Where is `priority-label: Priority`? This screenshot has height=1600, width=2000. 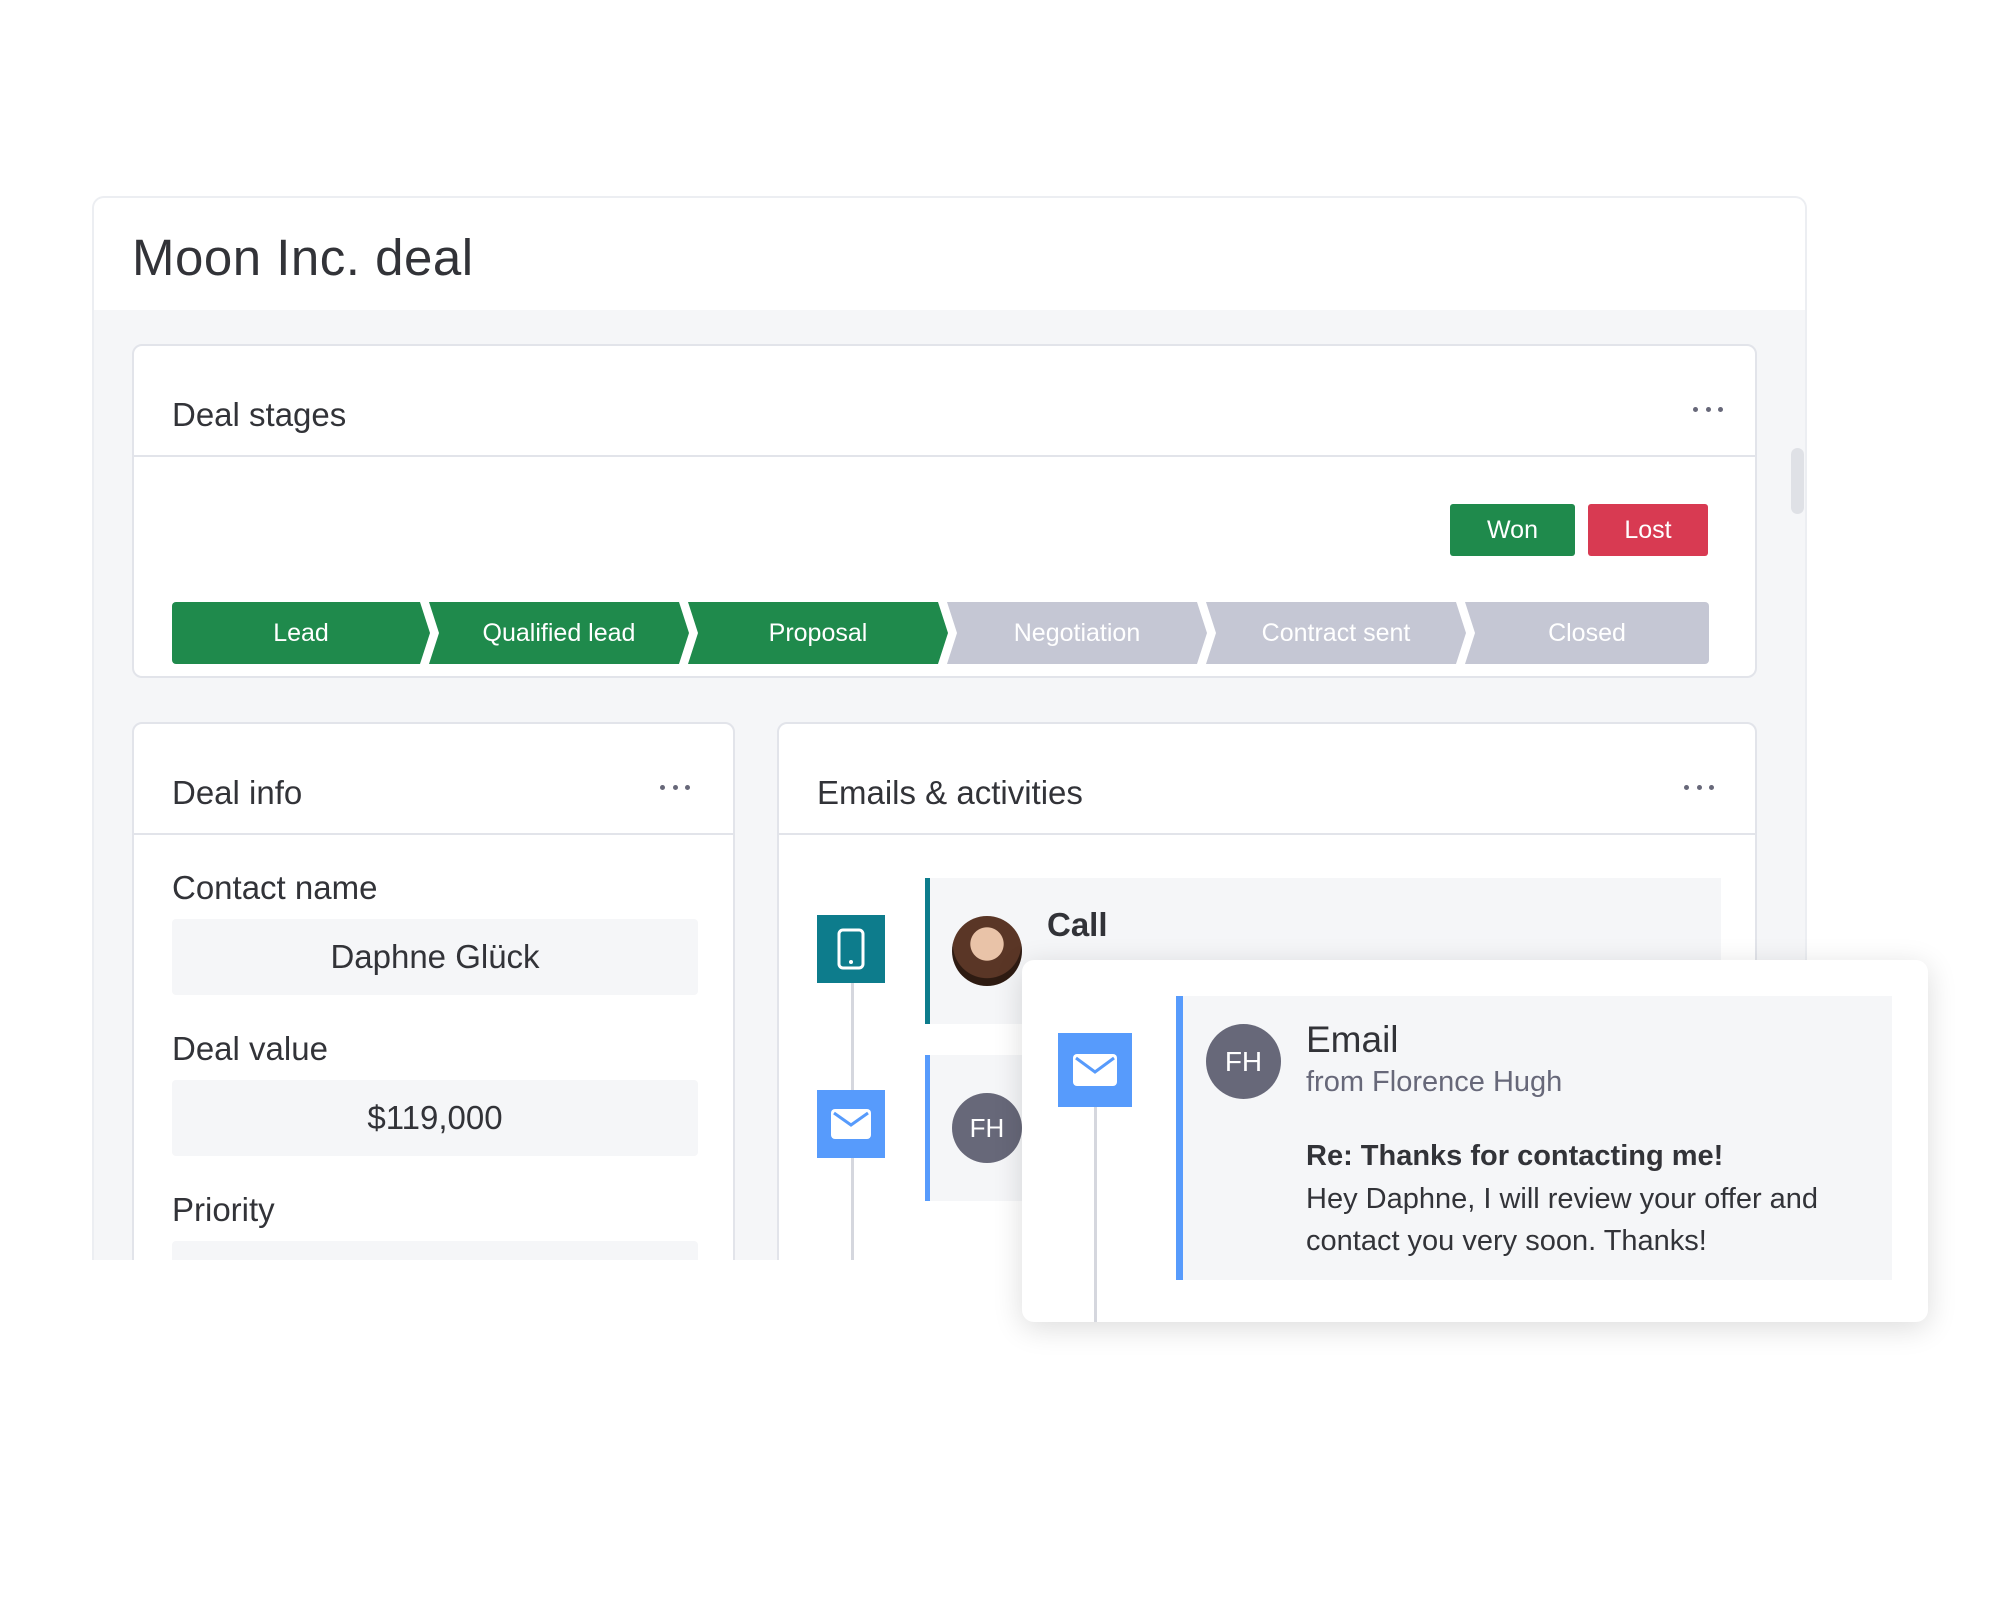
priority-label: Priority is located at coordinates (223, 1209).